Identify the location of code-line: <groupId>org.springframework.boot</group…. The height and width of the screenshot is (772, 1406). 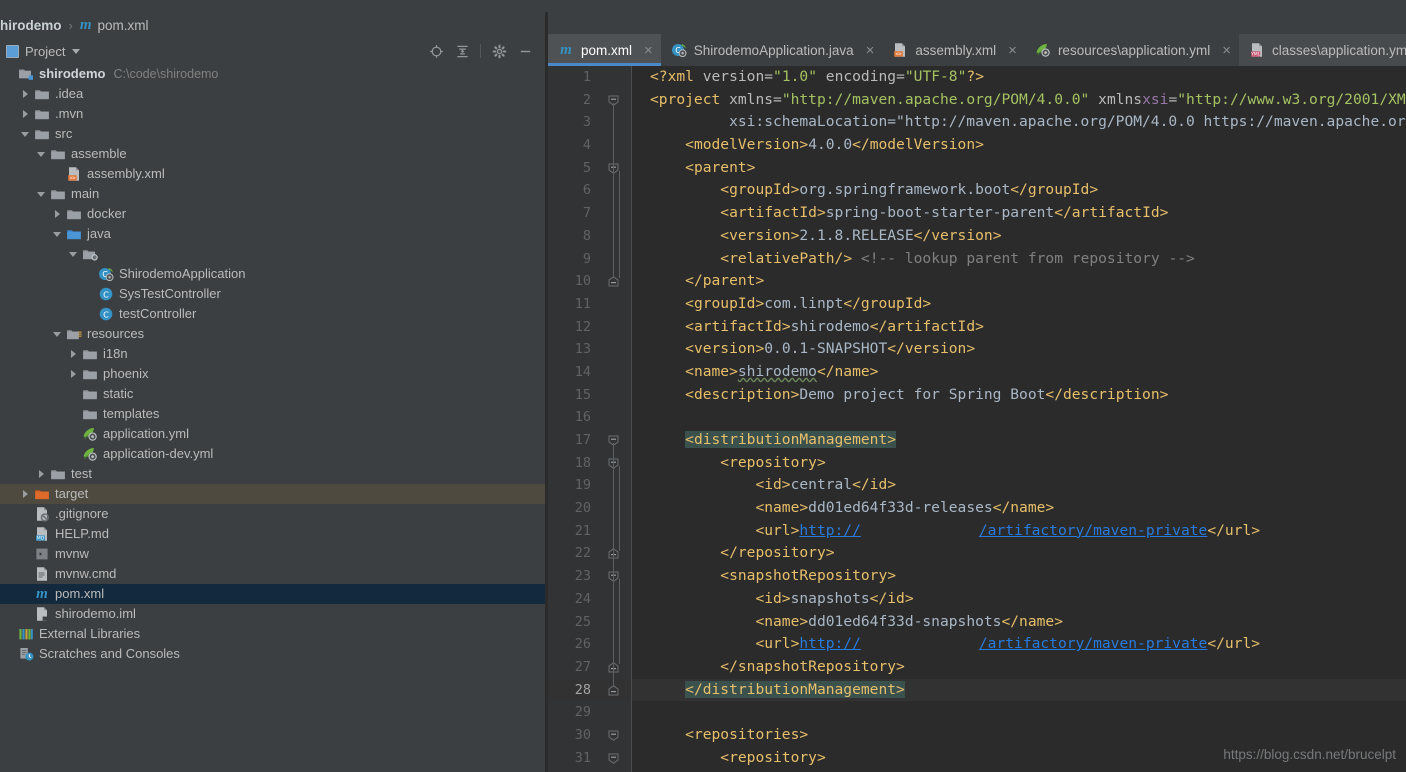
(1019, 190).